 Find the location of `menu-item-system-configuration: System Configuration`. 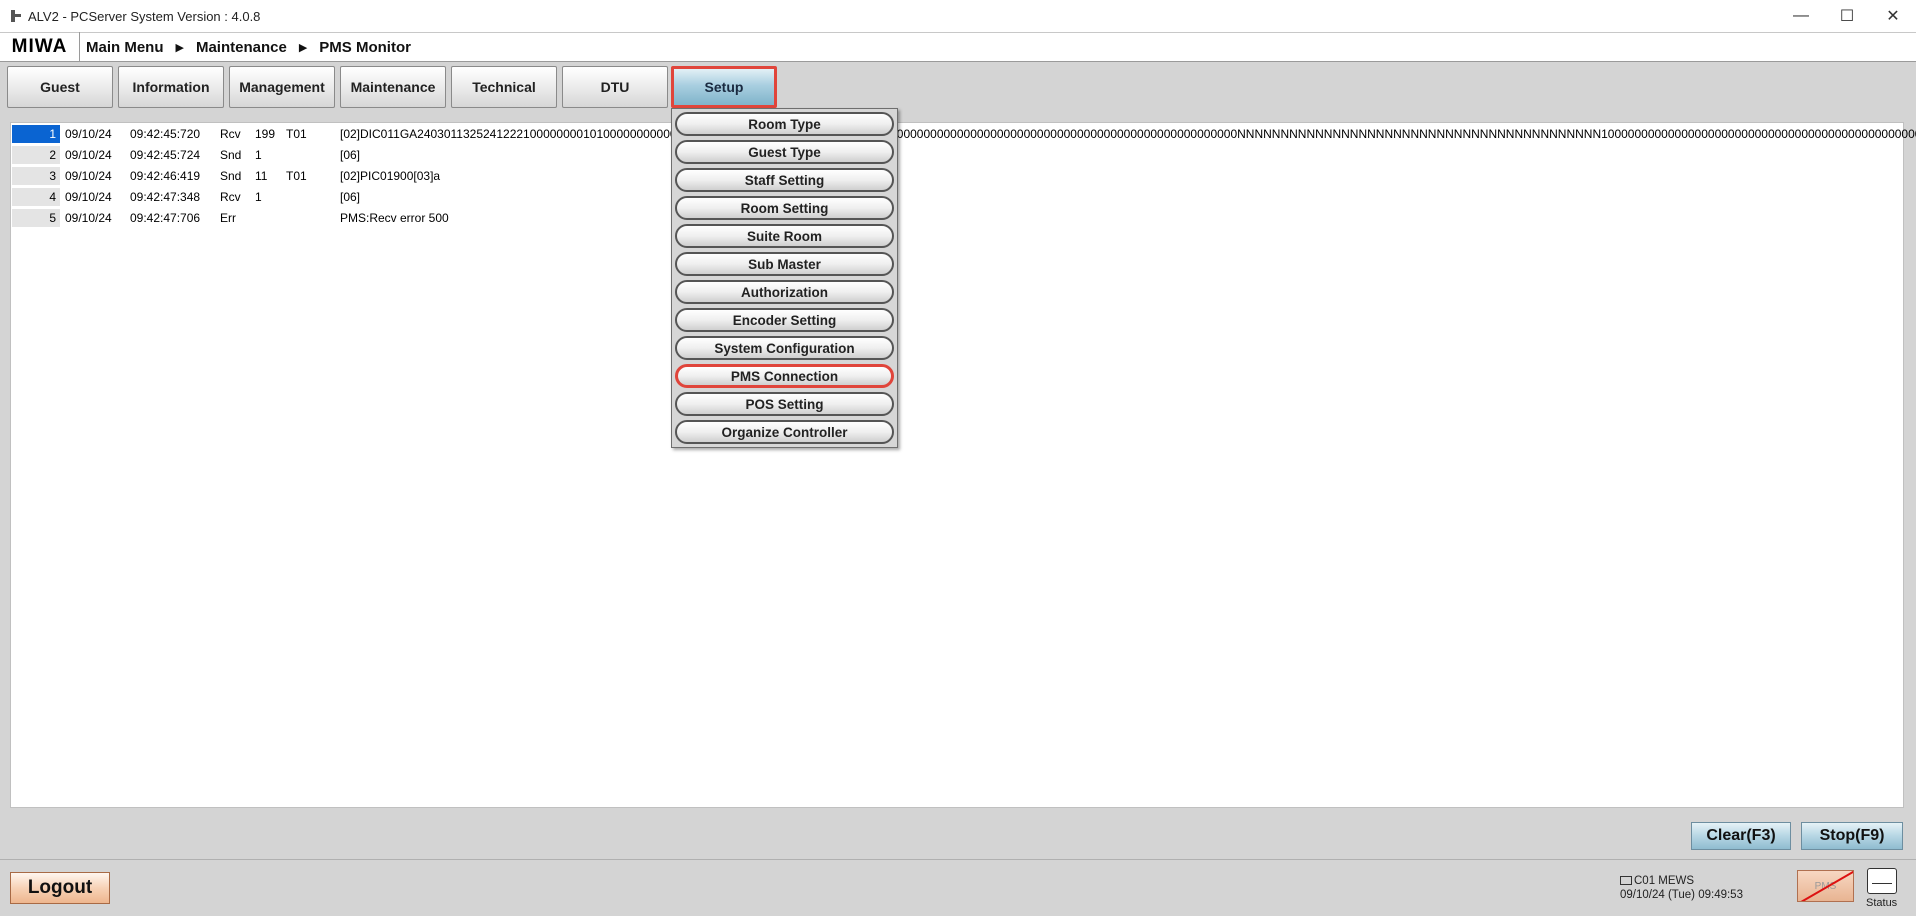

menu-item-system-configuration: System Configuration is located at coordinates (784, 348).